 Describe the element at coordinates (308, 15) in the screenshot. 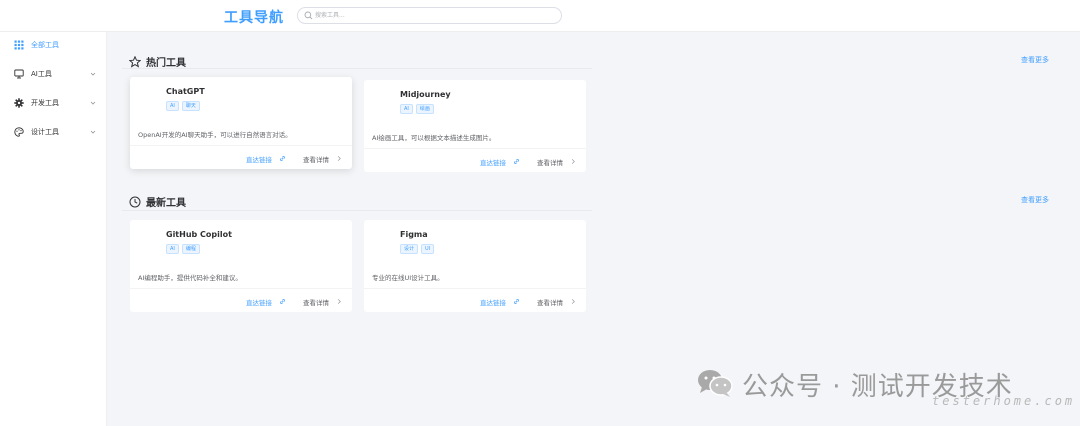

I see `search-icon` at that location.